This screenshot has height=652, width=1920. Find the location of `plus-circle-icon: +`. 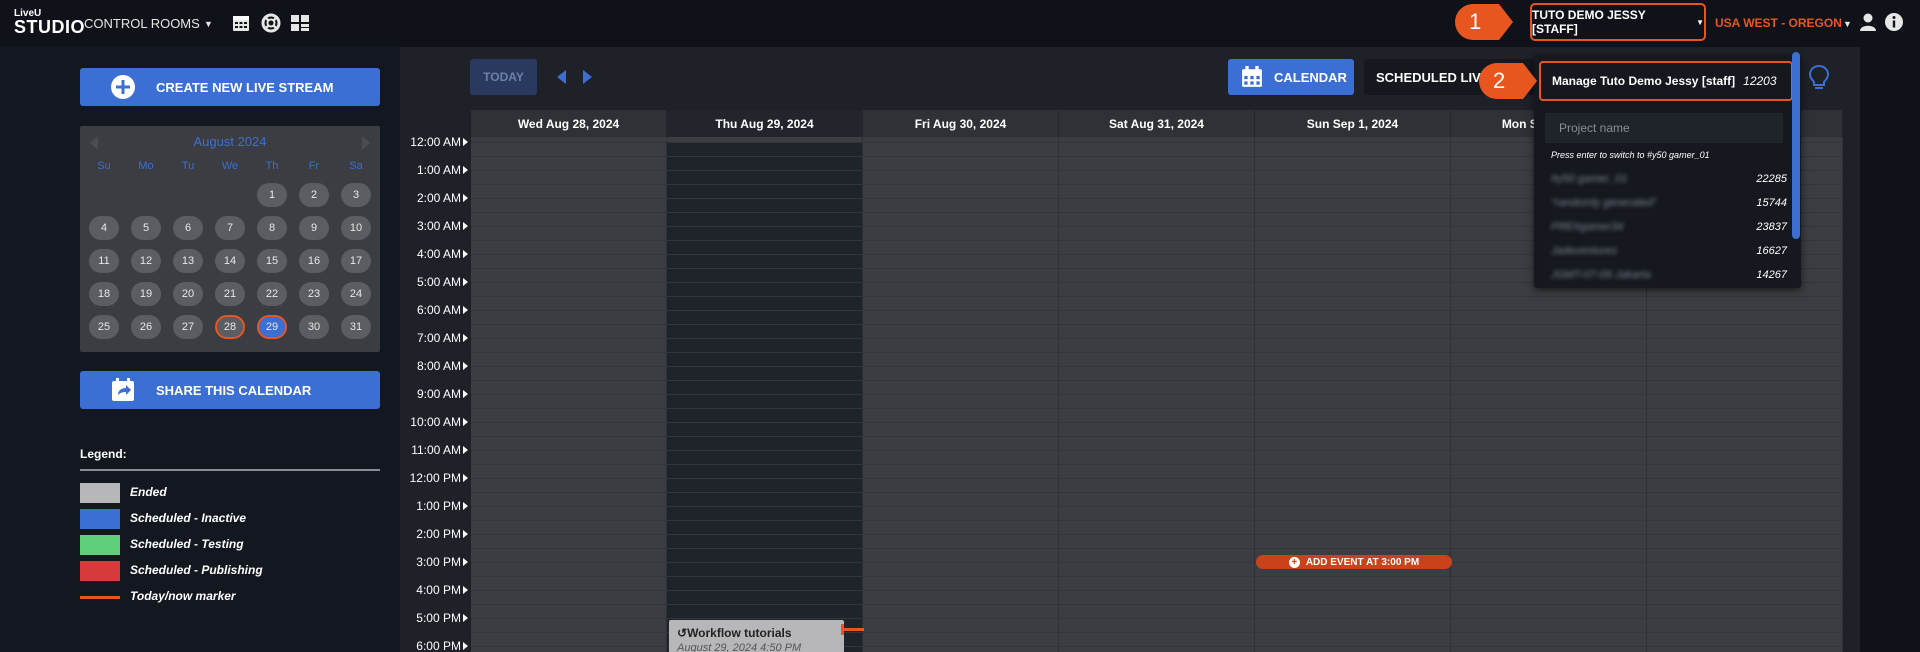

plus-circle-icon: + is located at coordinates (1294, 562).